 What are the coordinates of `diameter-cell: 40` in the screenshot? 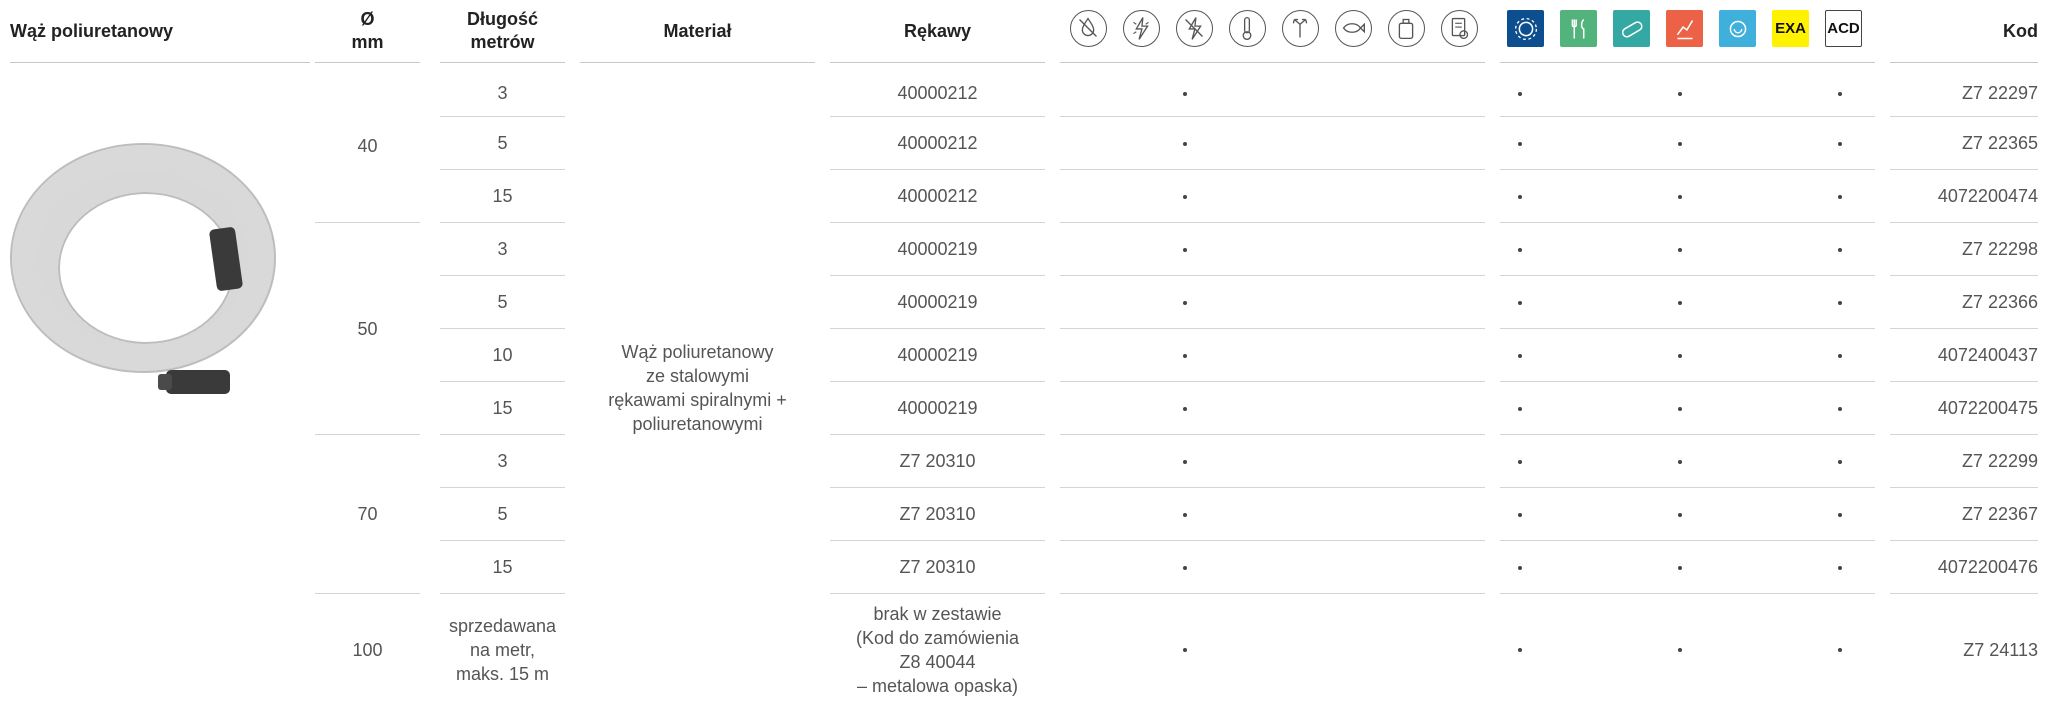 It's located at (367, 146).